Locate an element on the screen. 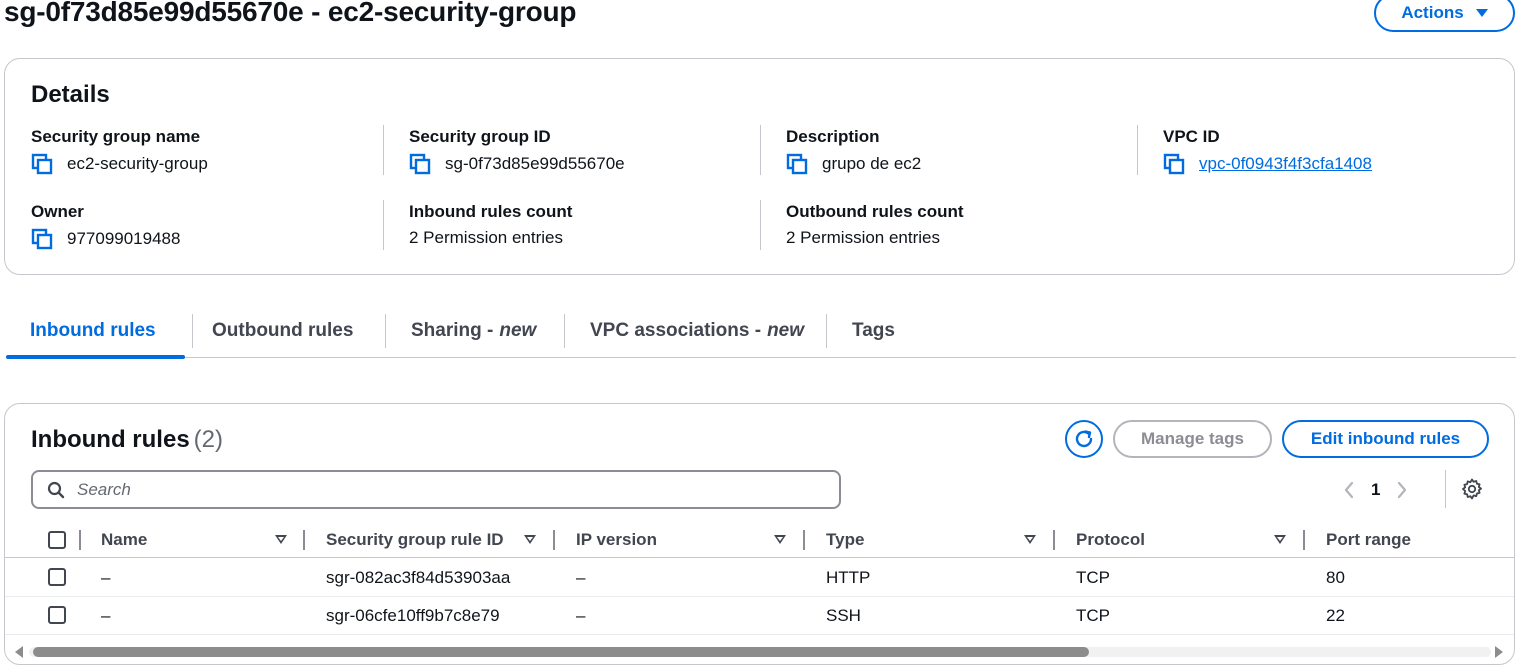  column-header-name: Name is located at coordinates (124, 540).